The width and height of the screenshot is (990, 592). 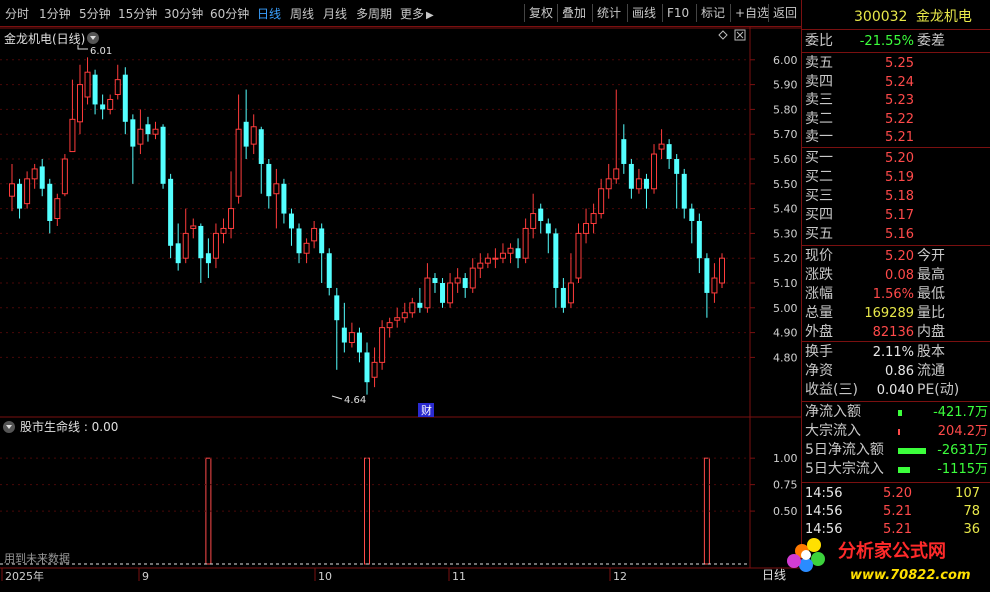 I want to click on quote-label-2: 最高, so click(x=931, y=275).